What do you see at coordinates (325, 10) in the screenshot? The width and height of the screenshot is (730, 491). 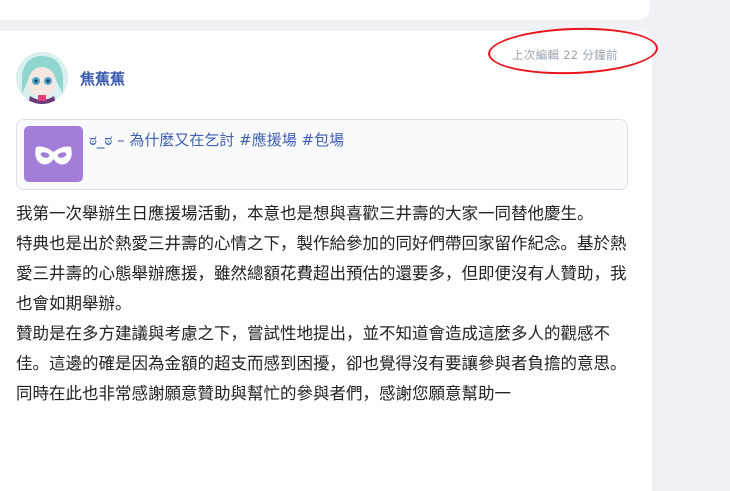 I see `previous-post-card` at bounding box center [325, 10].